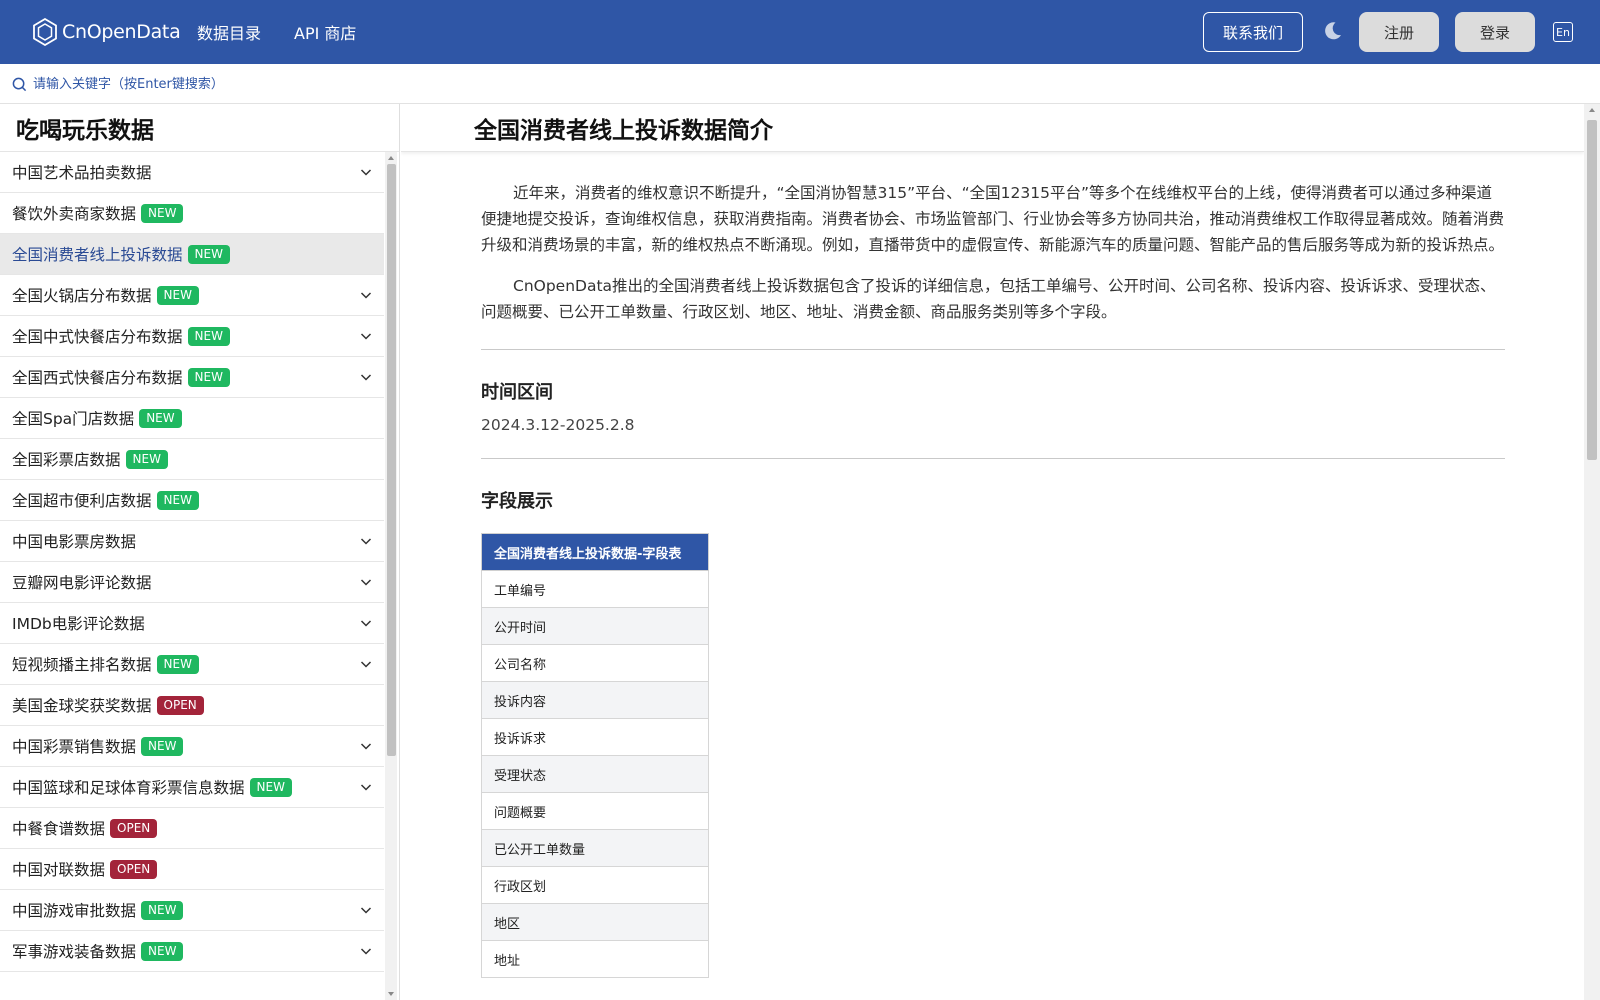  I want to click on table-row: 地址, so click(595, 959).